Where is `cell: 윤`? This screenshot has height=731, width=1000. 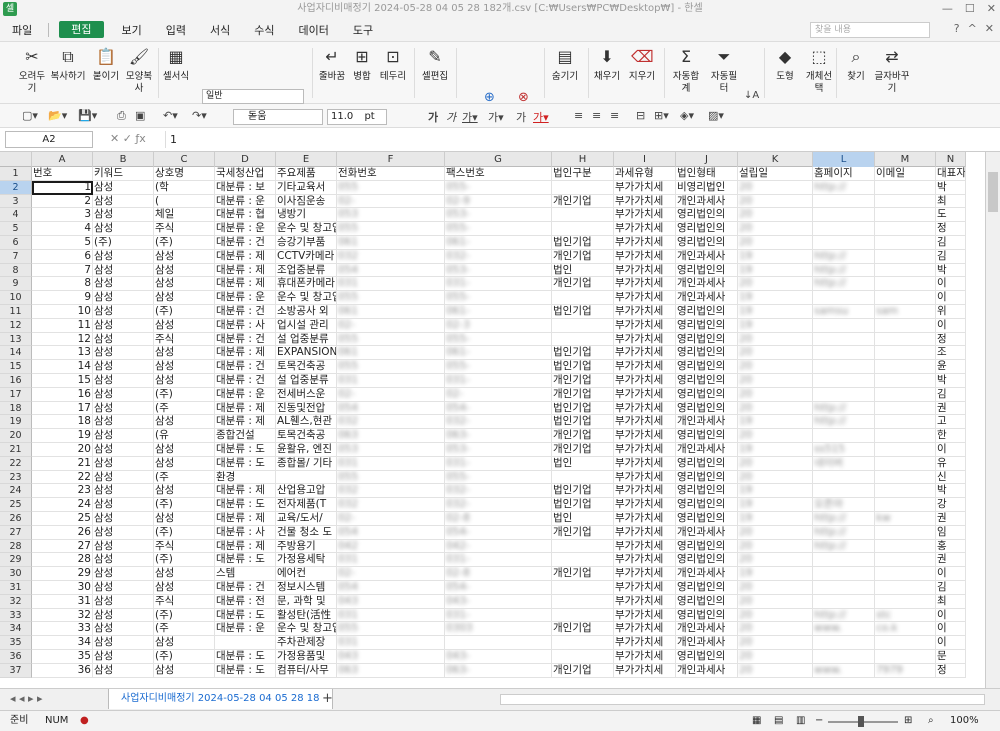
cell: 윤 is located at coordinates (951, 367).